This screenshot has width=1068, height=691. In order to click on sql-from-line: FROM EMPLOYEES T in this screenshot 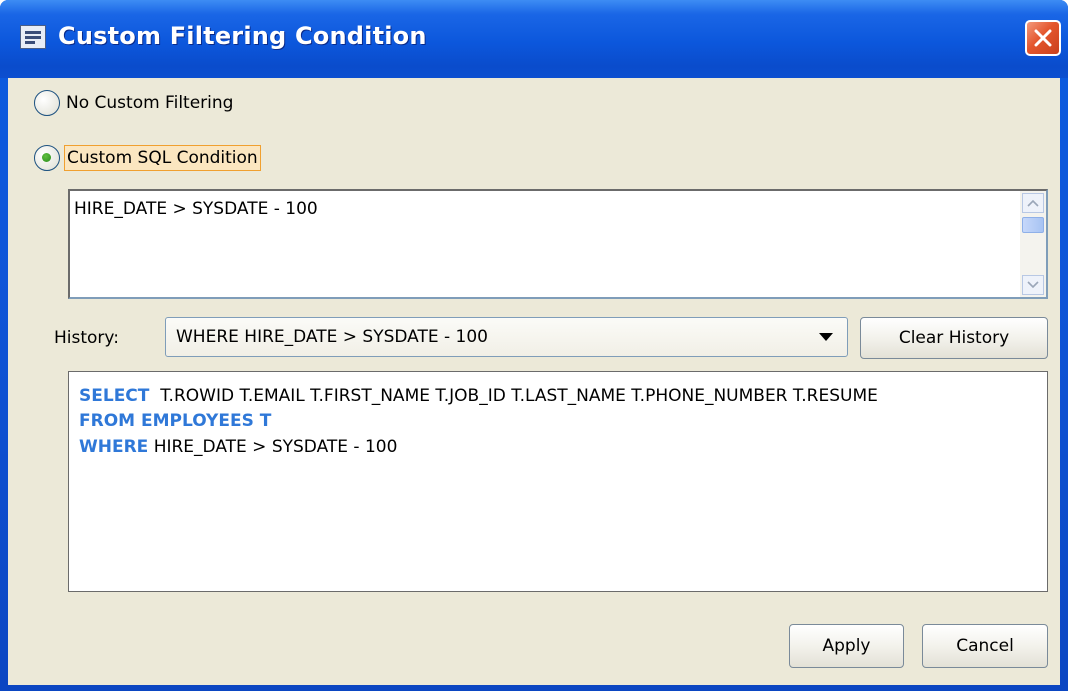, I will do `click(175, 421)`.